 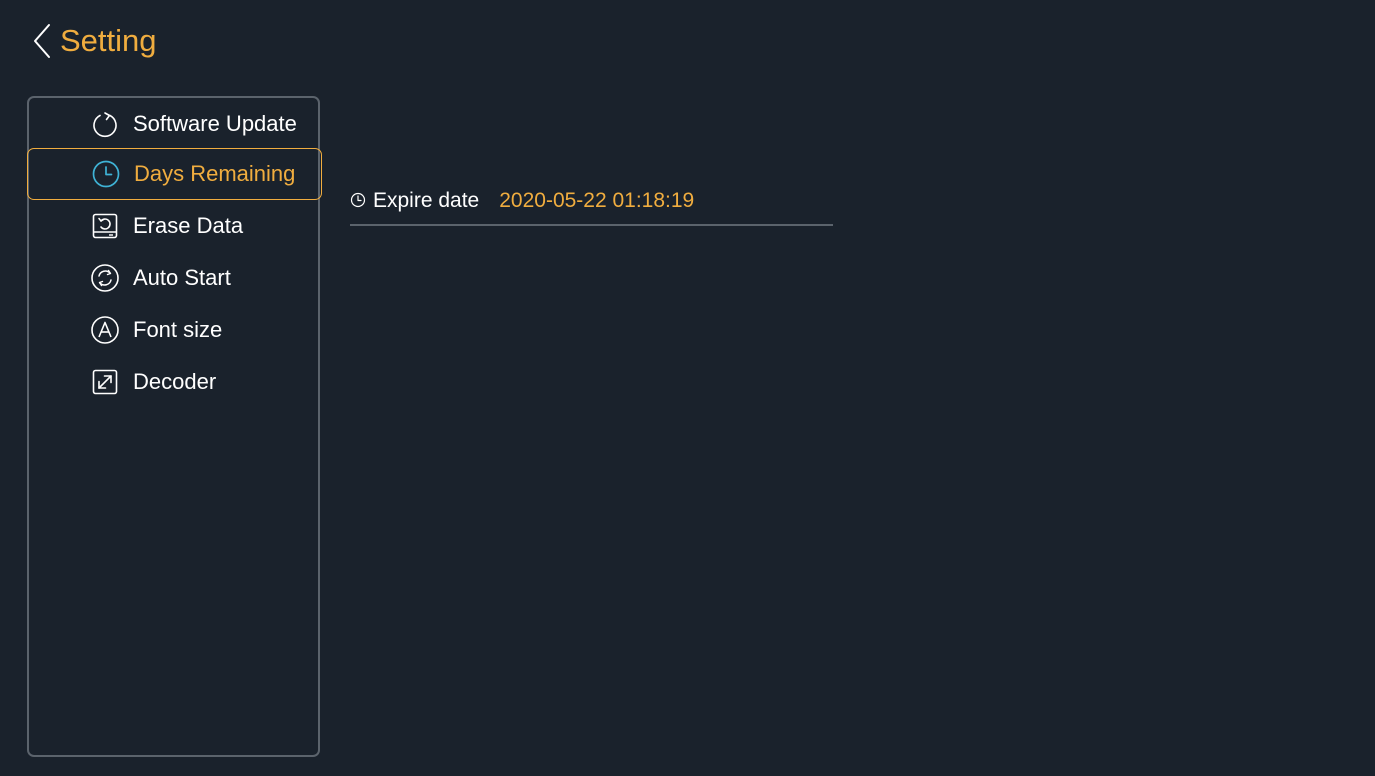 I want to click on sidebar-item-label: Days Remaining, so click(x=215, y=173).